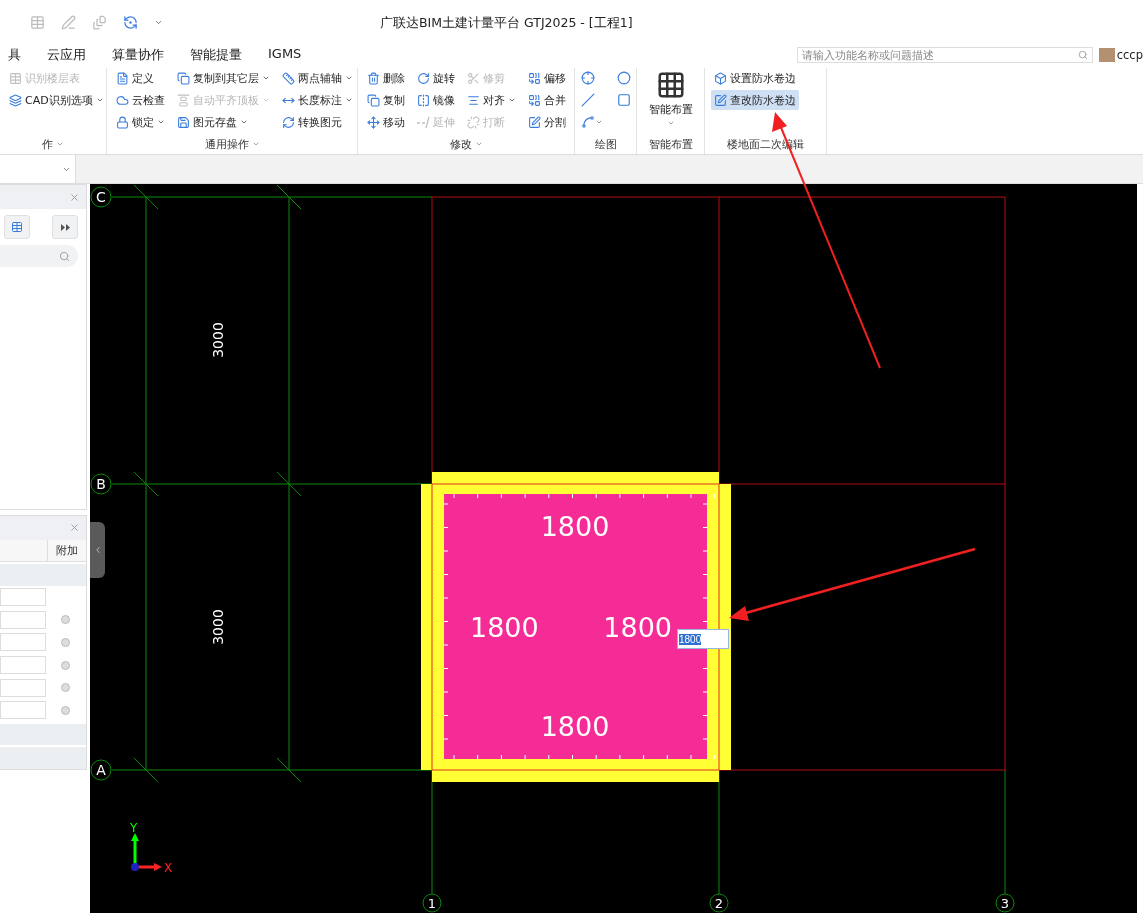 The image size is (1143, 918). I want to click on axis-gizmo-icon, so click(146, 852).